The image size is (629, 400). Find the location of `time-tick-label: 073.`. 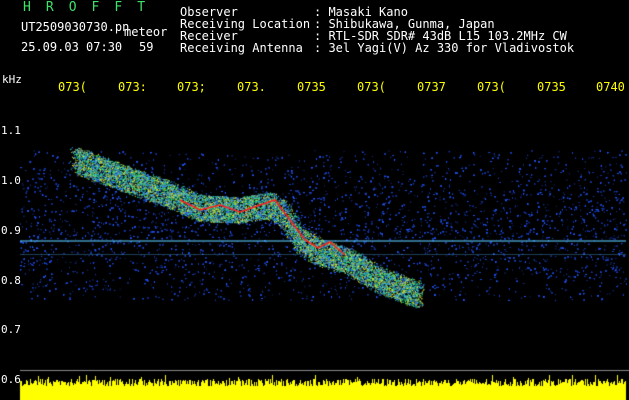

time-tick-label: 073. is located at coordinates (251, 87).